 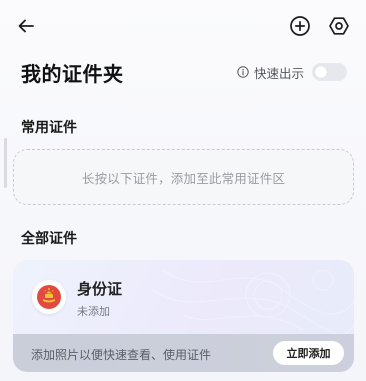 I want to click on drop-zone-hint: 长按以下证件，添加至此常用证件区, so click(x=183, y=178).